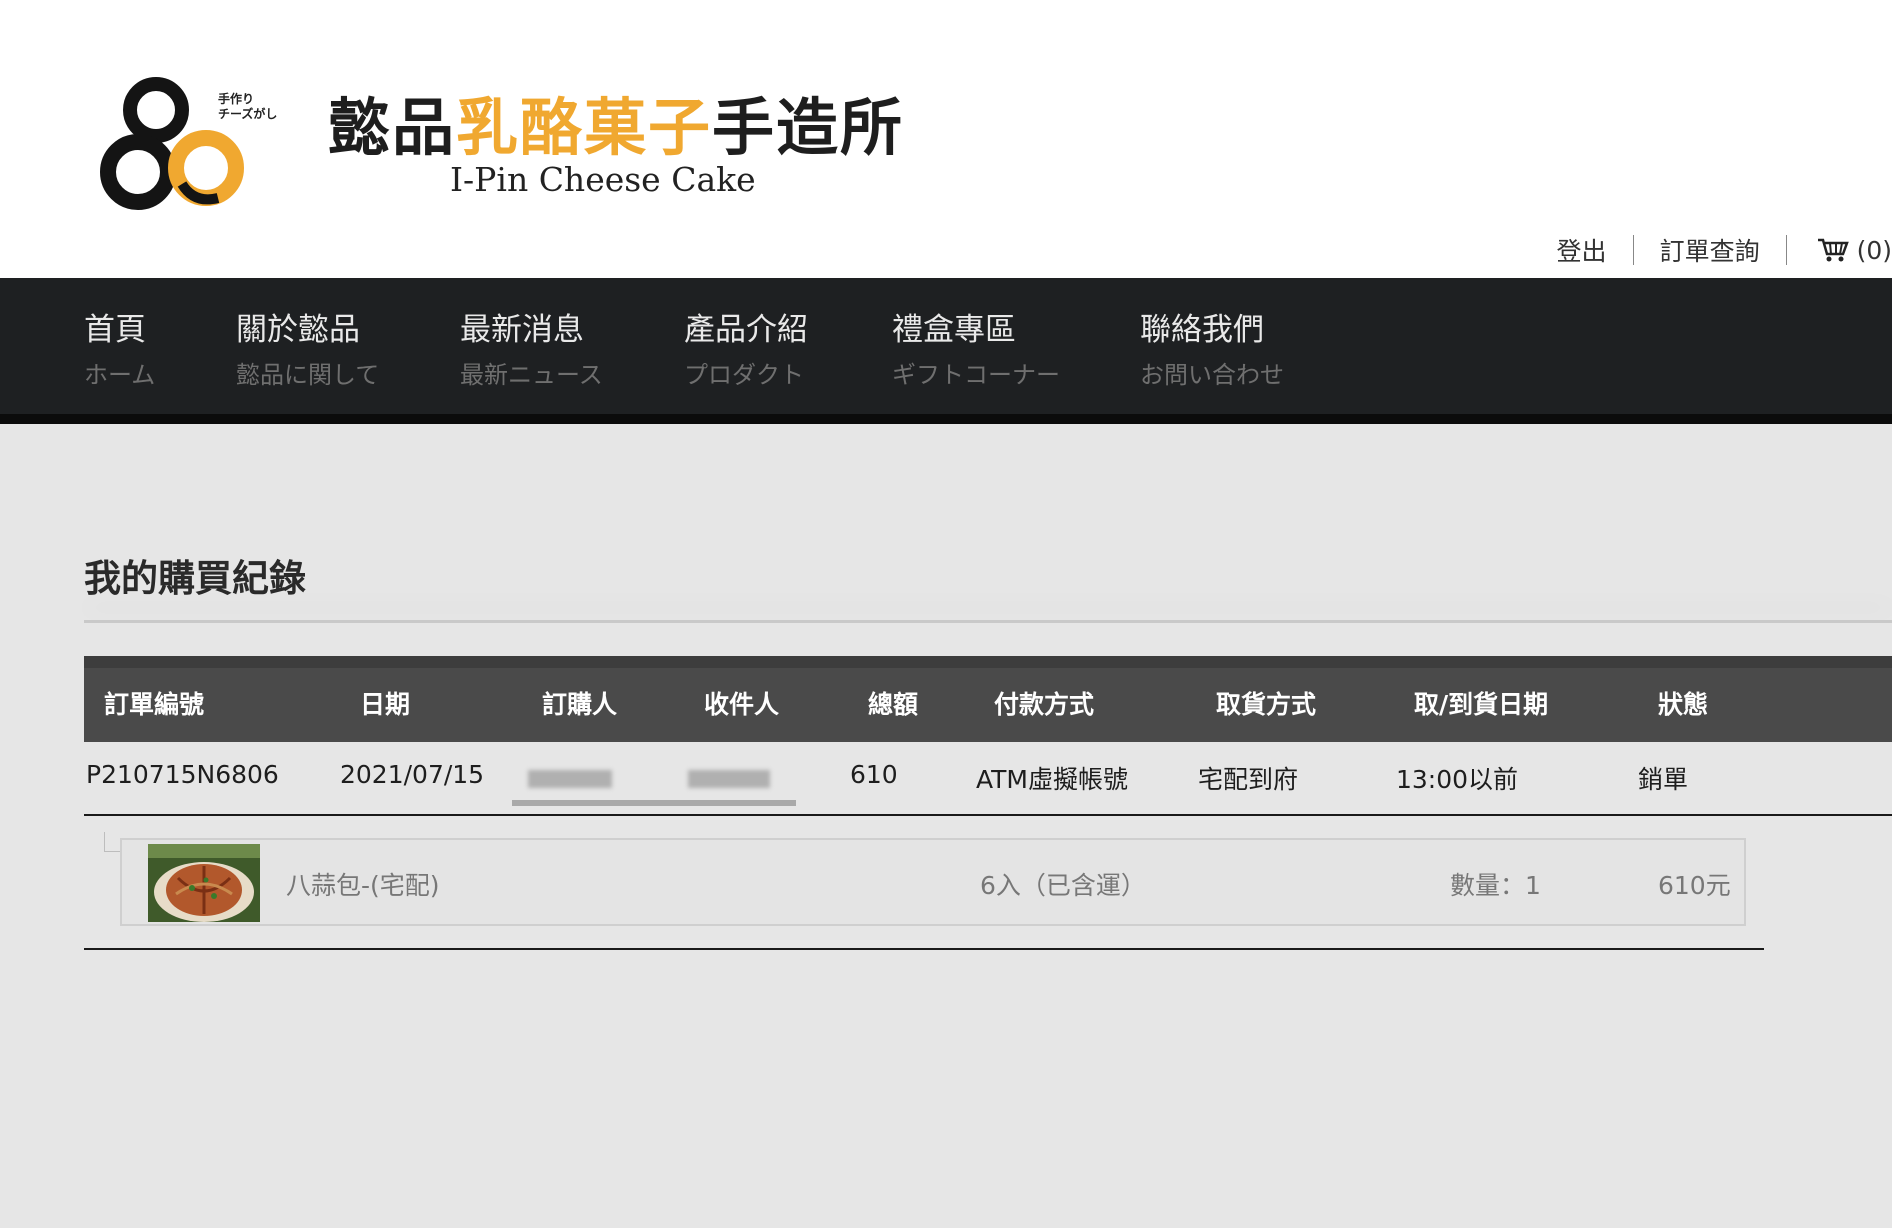  Describe the element at coordinates (744, 375) in the screenshot. I see `nav-label-jp: プロダクト` at that location.